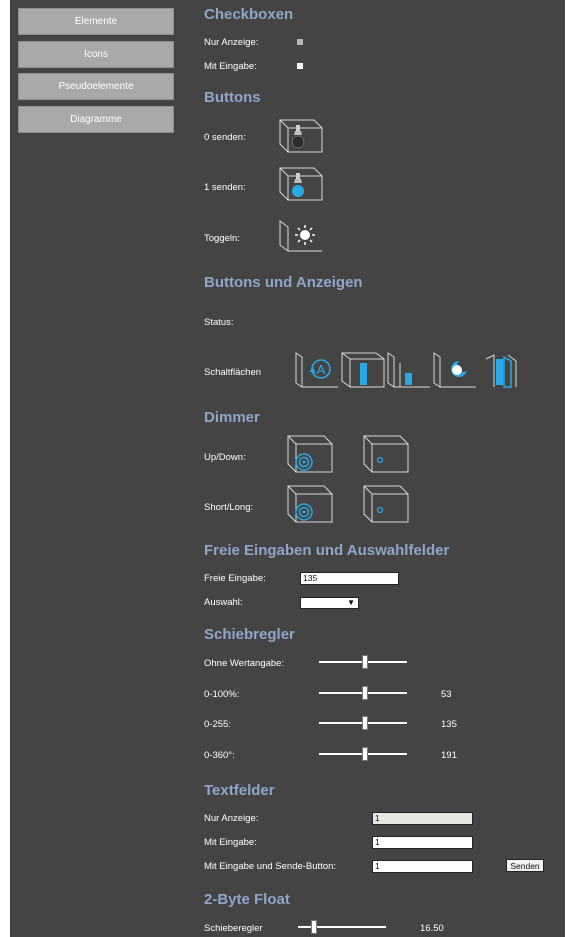 This screenshot has height=937, width=571. I want to click on night-mode-button, so click(455, 369).